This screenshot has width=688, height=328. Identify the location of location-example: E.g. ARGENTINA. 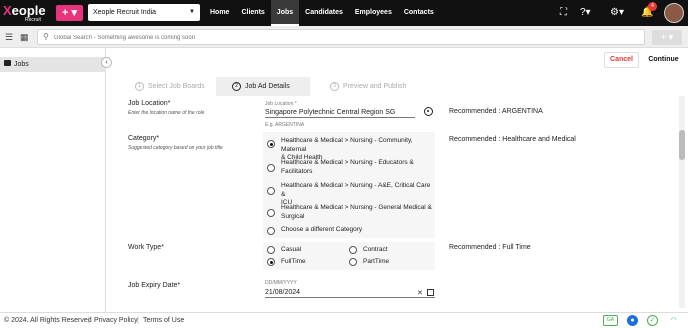
(285, 125).